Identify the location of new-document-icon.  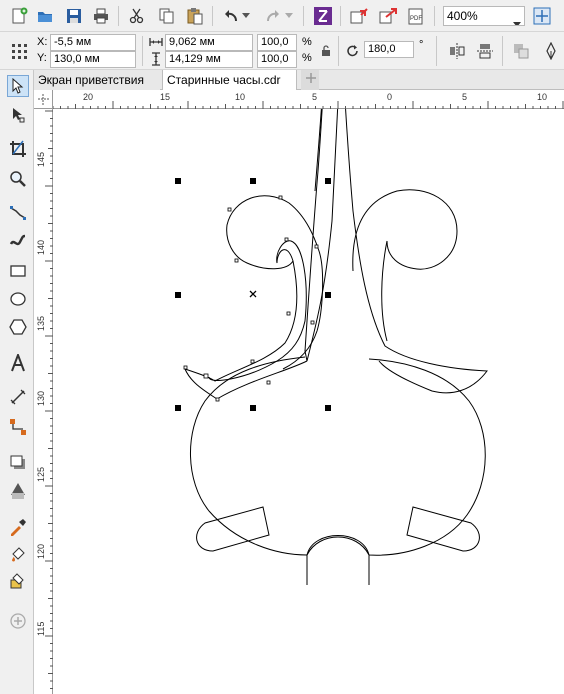
(19, 16).